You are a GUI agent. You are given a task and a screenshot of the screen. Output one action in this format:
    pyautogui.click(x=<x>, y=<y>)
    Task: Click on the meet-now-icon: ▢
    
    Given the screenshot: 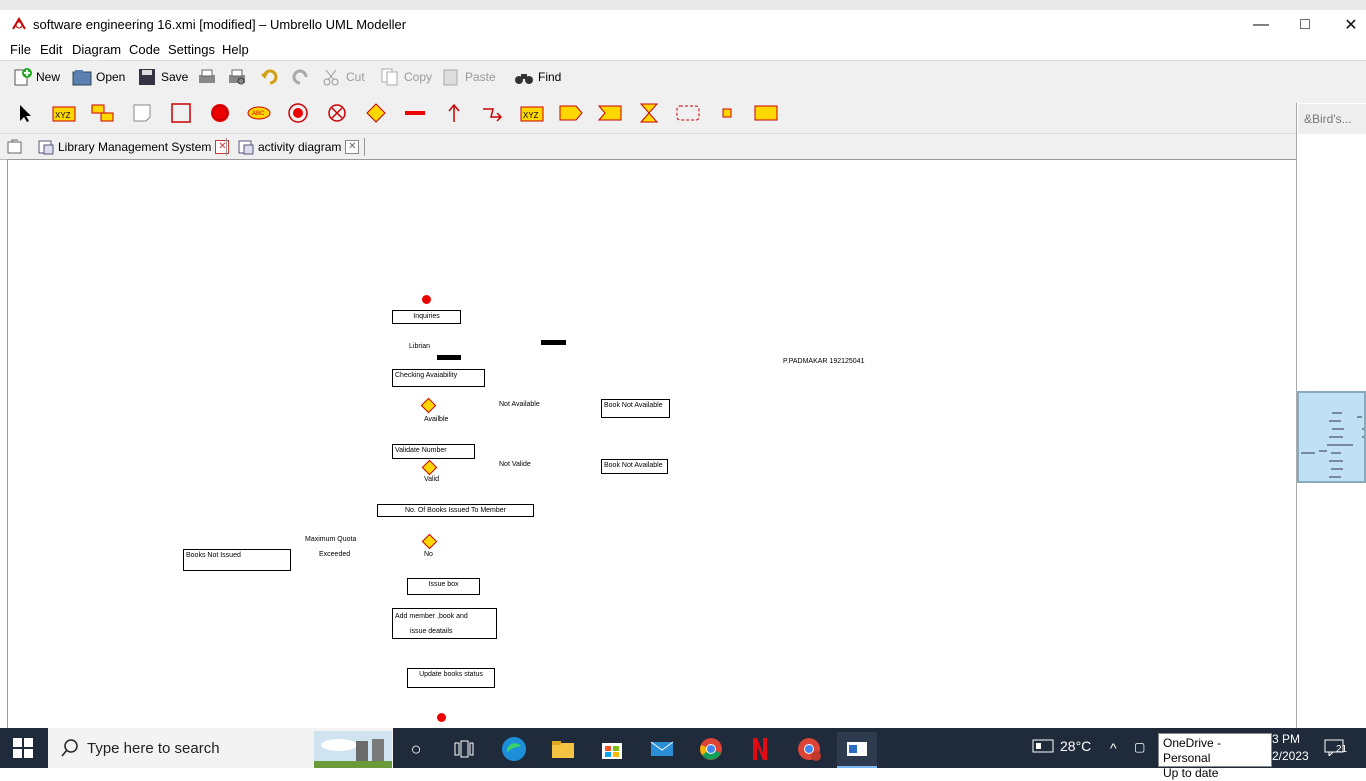 What is the action you would take?
    pyautogui.click(x=1139, y=747)
    